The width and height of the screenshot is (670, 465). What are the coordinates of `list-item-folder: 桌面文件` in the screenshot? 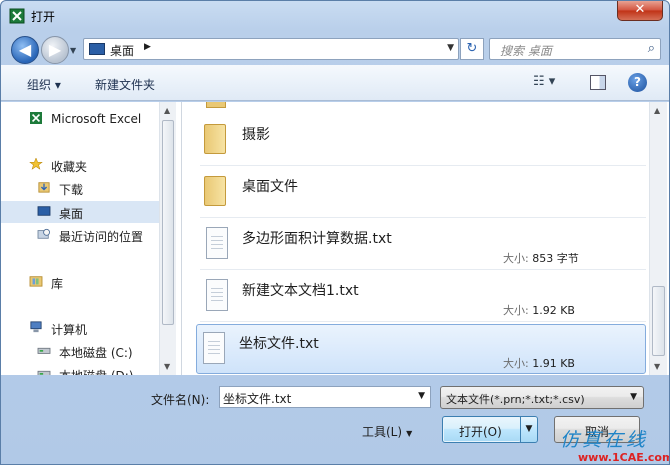 It's located at (423, 193).